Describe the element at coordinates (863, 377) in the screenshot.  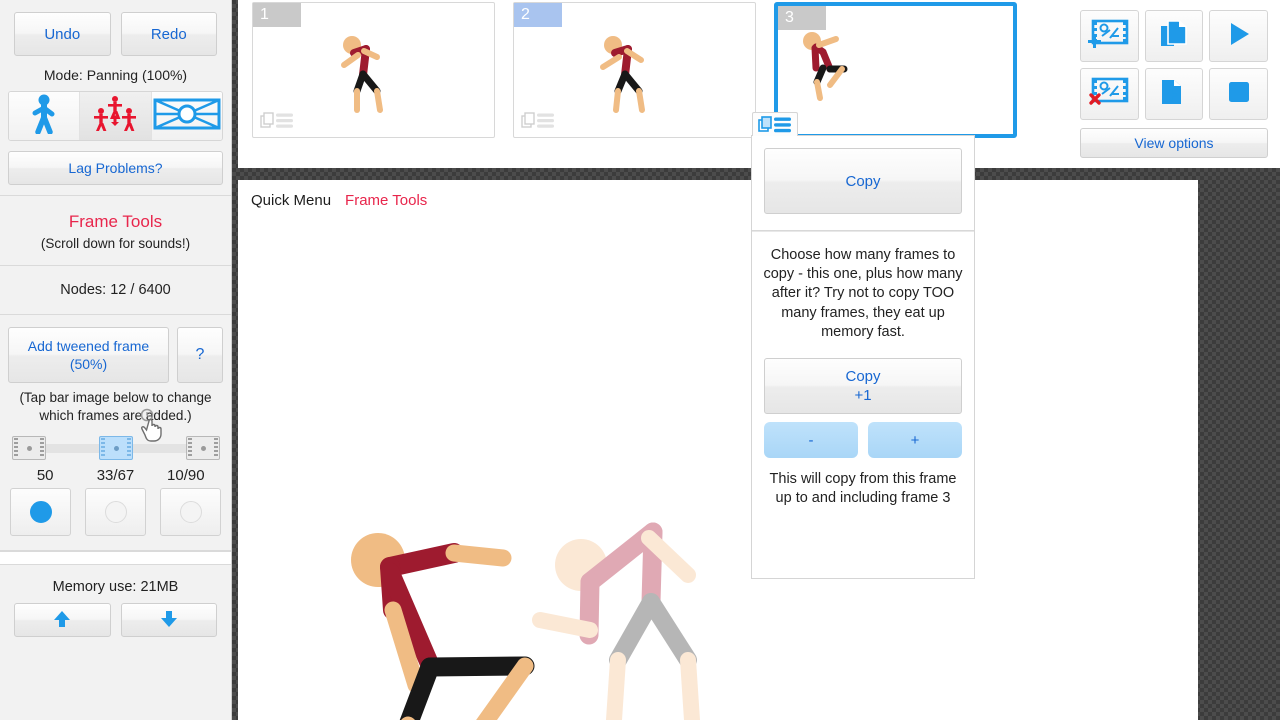
I see `copy-plus-line1: Copy` at that location.